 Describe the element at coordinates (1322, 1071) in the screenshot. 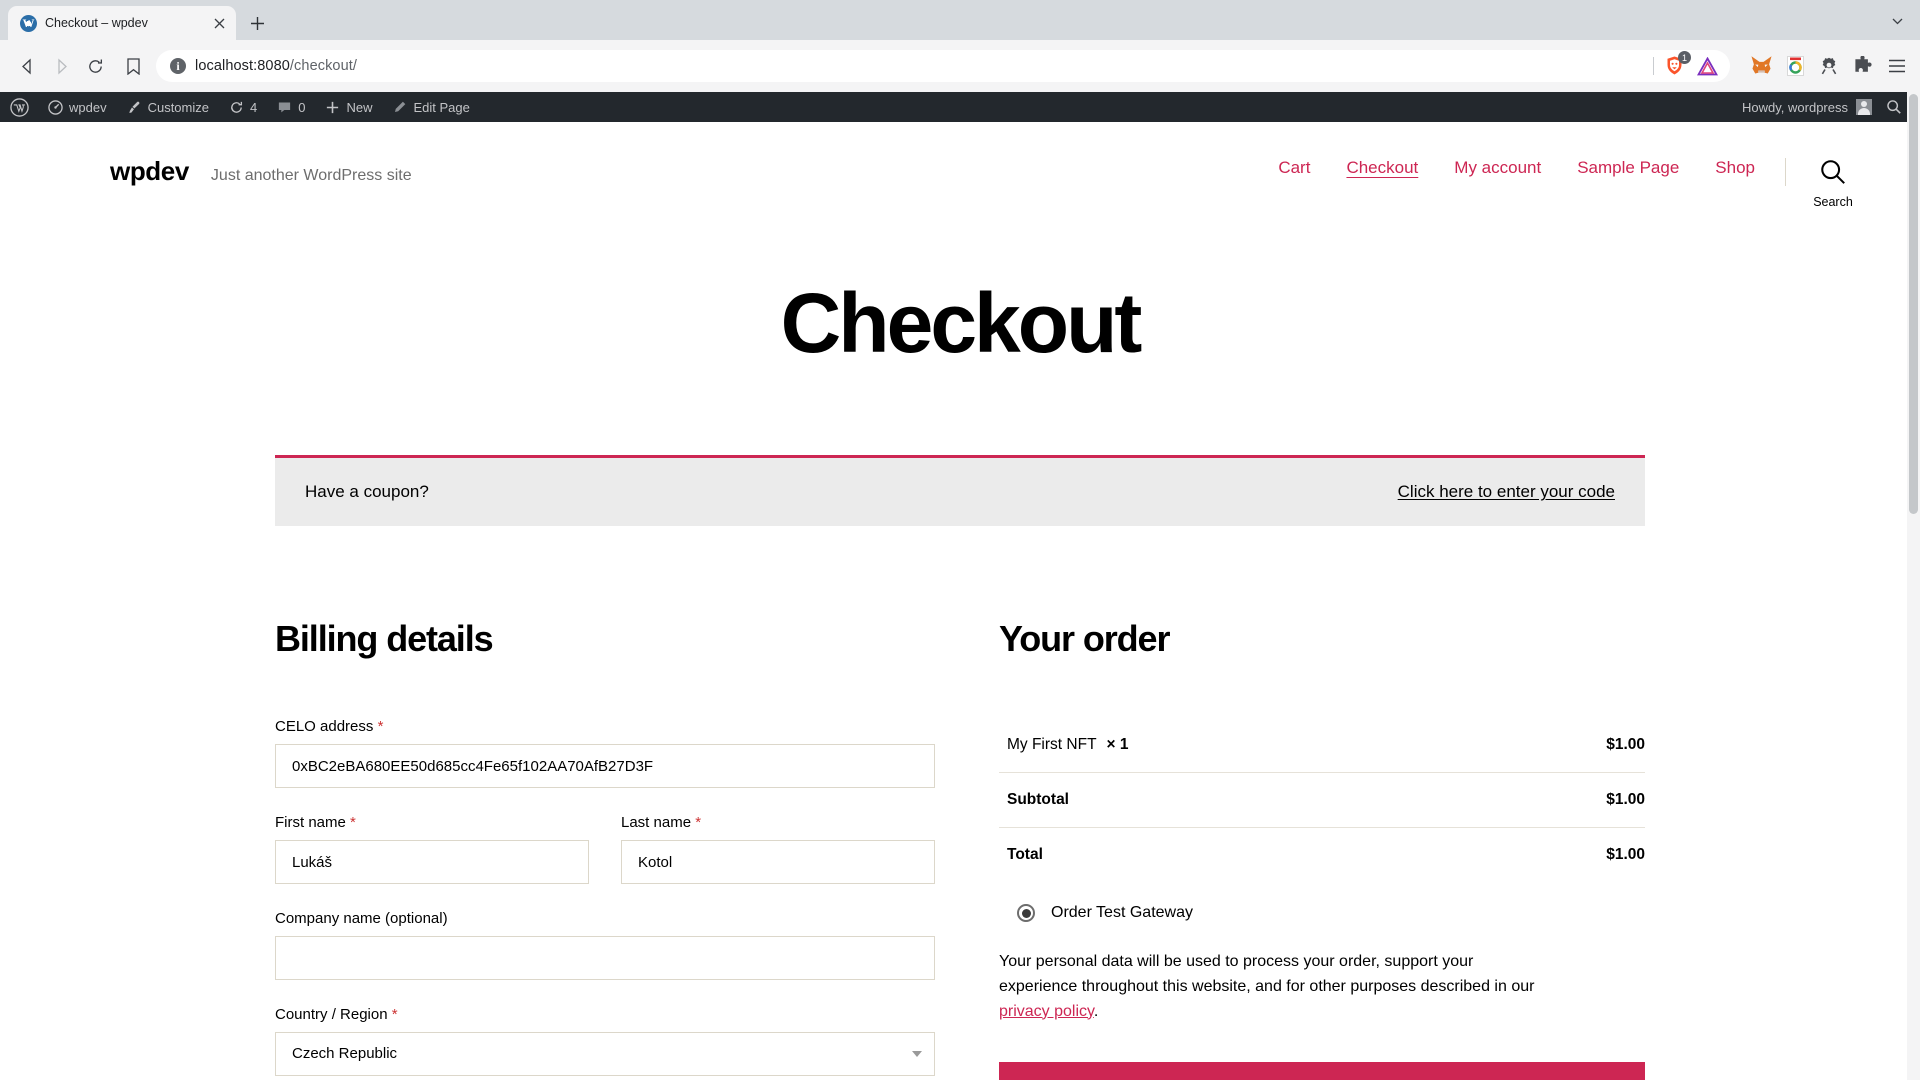

I see `place-order-button` at that location.